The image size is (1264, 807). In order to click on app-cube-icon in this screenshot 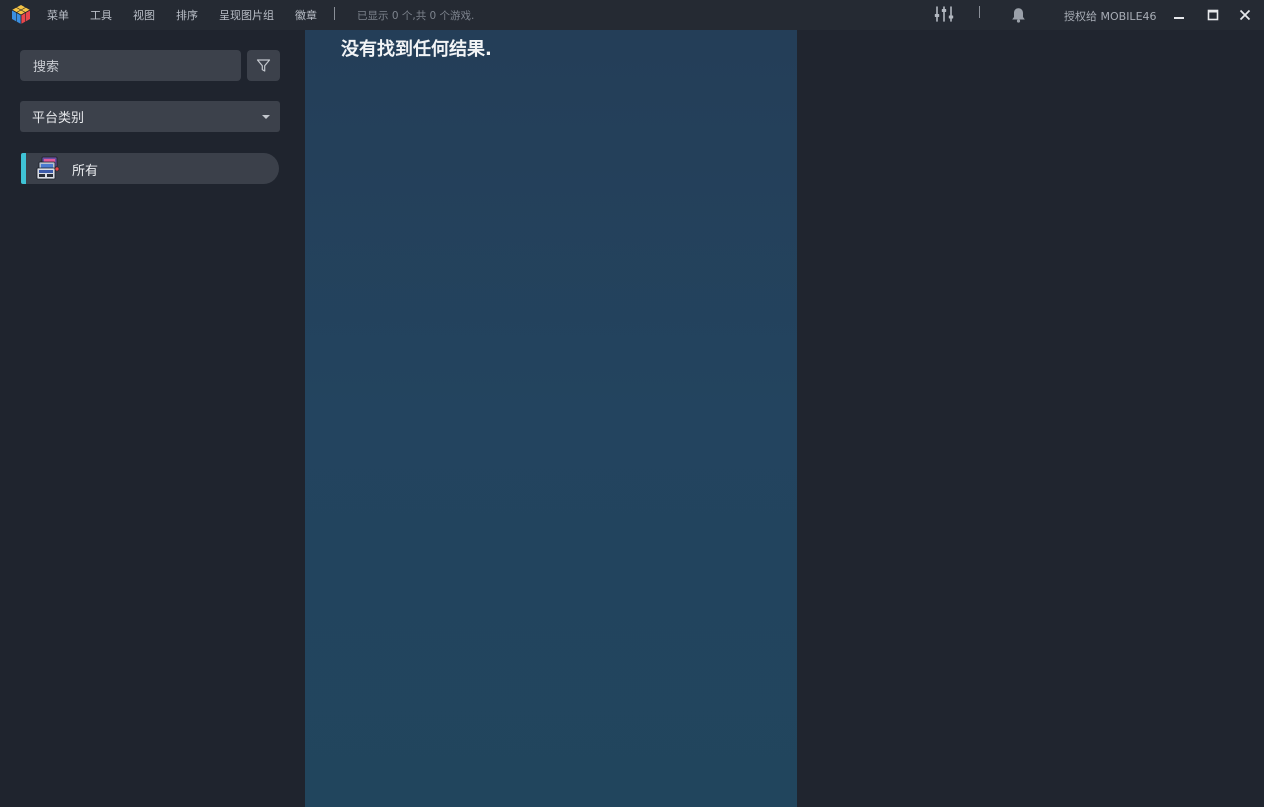, I will do `click(21, 14)`.